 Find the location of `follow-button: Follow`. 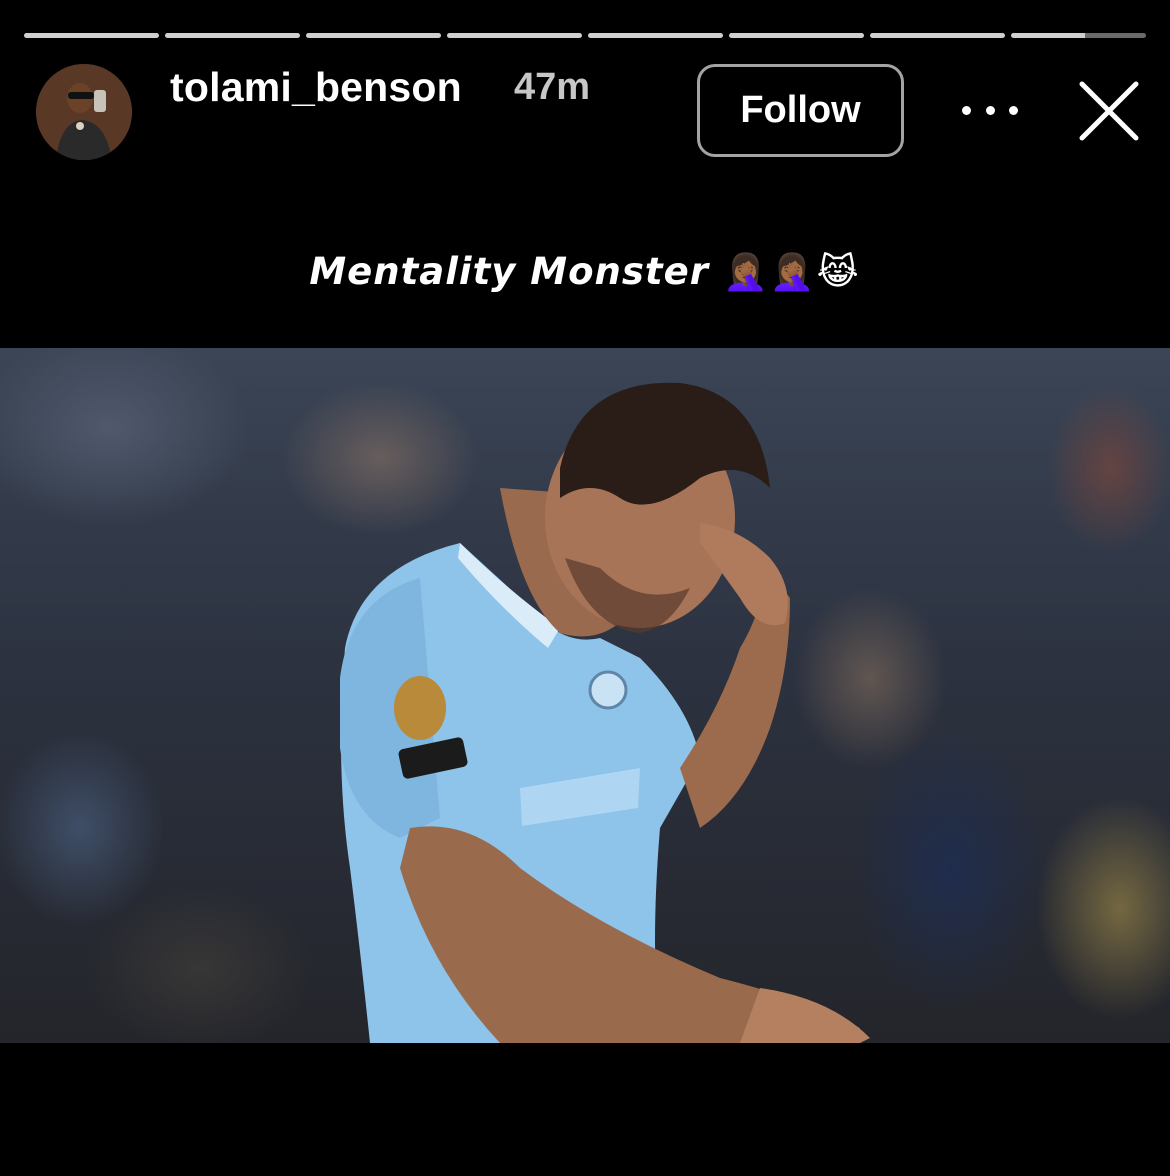

follow-button: Follow is located at coordinates (800, 110).